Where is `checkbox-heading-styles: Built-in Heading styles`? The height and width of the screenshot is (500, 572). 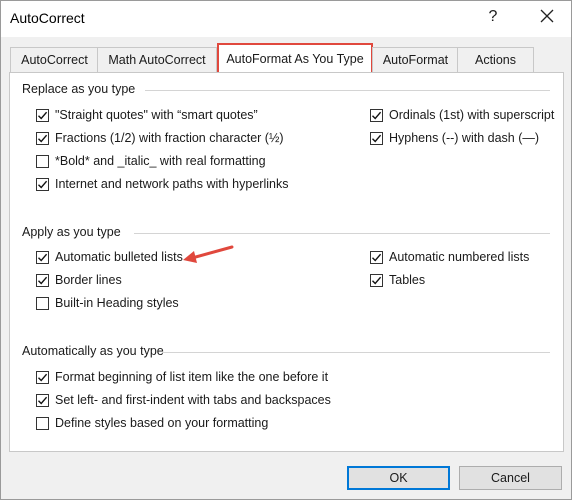
checkbox-heading-styles: Built-in Heading styles is located at coordinates (107, 303).